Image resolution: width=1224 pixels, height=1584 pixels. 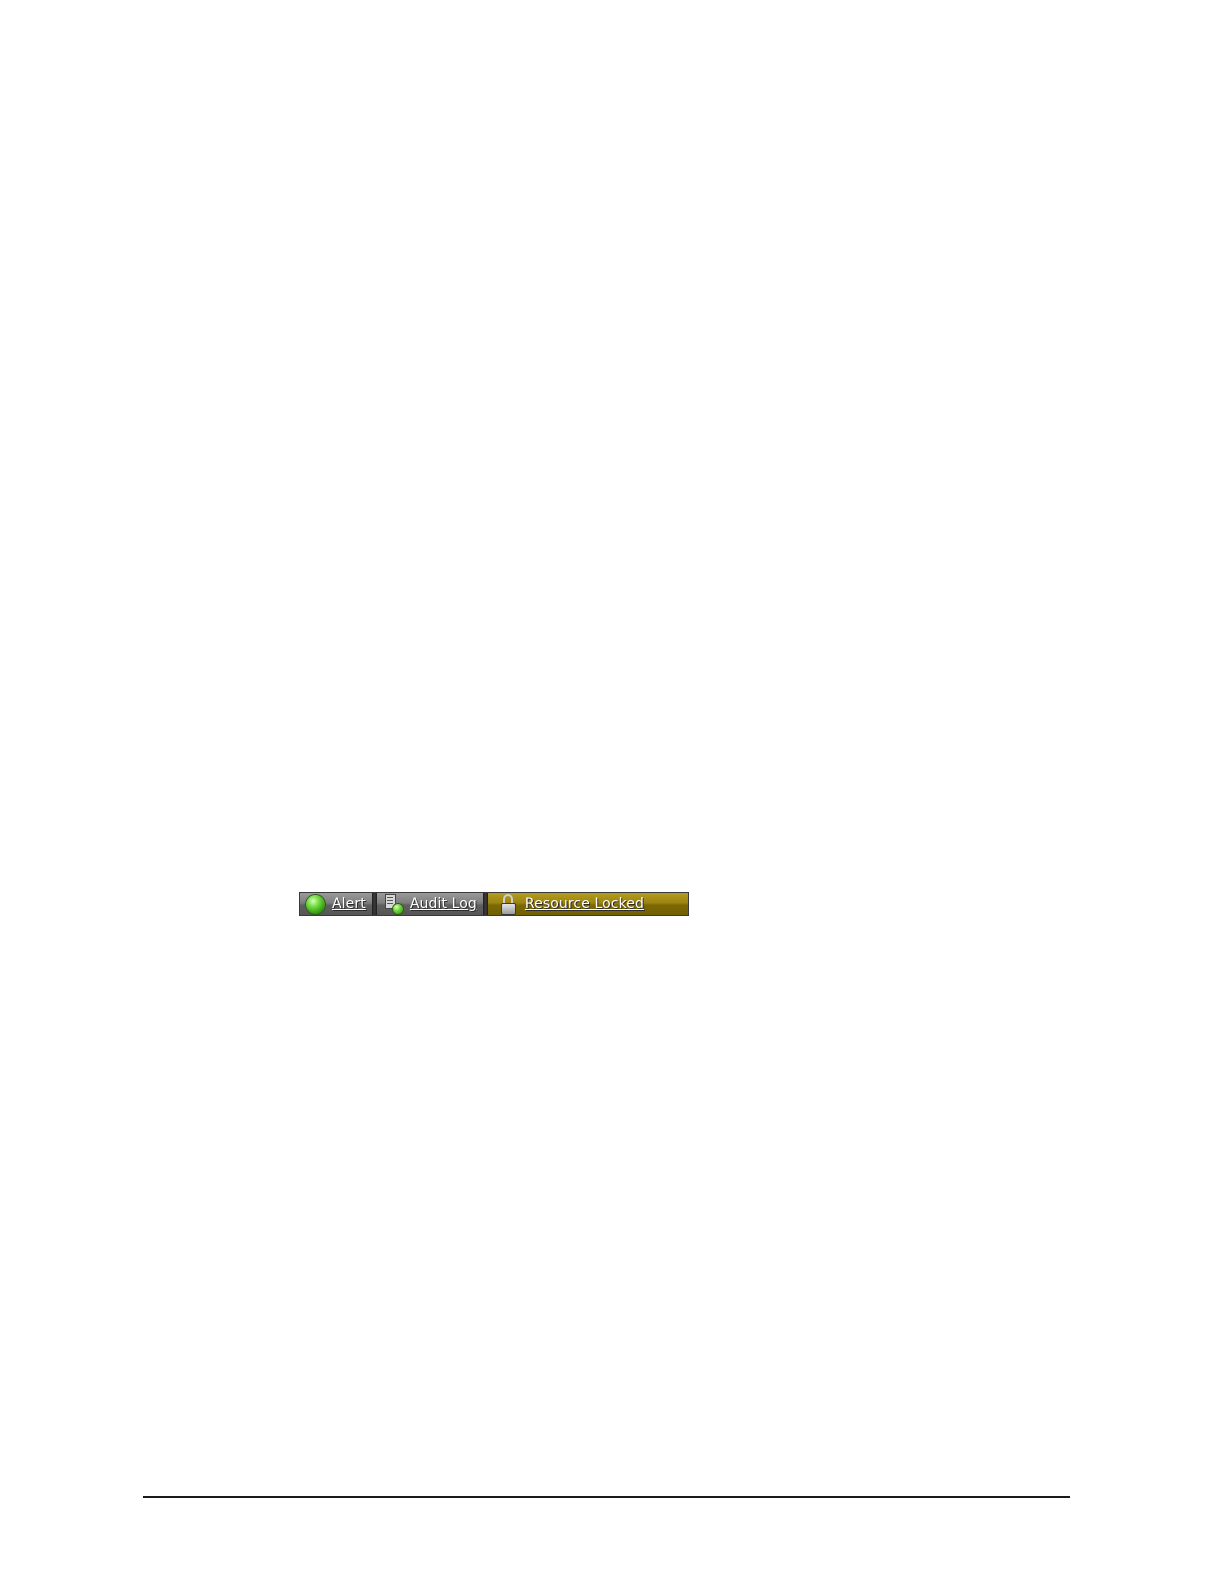 I want to click on resource-locked-link: Resource Locked, so click(x=584, y=904).